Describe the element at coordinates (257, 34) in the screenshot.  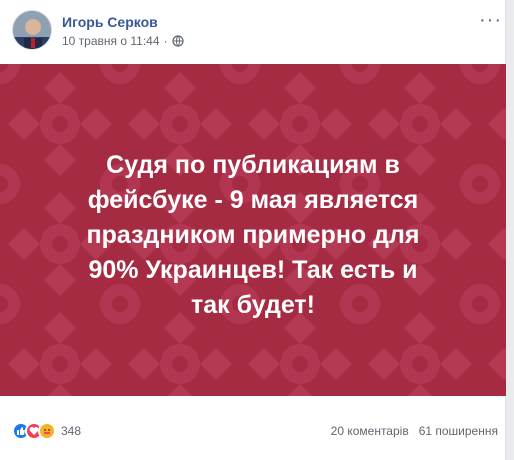
I see `post-header: Игорь Серков 10 травня о 11:44 · ···` at that location.